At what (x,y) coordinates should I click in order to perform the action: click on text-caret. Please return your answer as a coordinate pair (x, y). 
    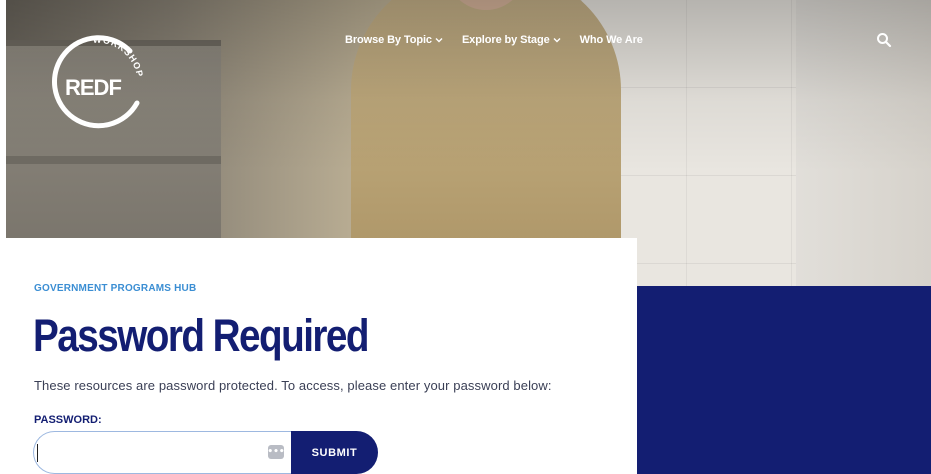
    Looking at the image, I should click on (37, 453).